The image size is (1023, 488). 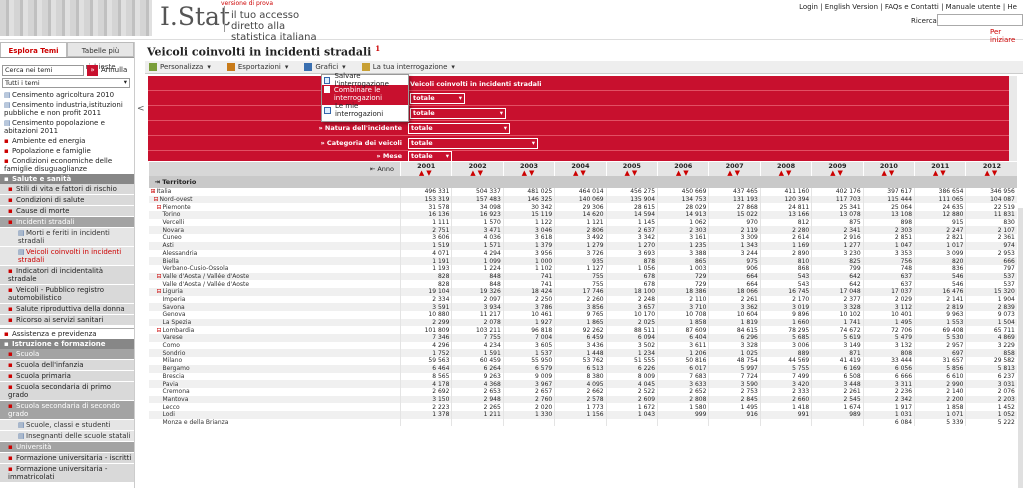 What do you see at coordinates (274, 330) in the screenshot?
I see `territory-cell: ⊟Lombardia` at bounding box center [274, 330].